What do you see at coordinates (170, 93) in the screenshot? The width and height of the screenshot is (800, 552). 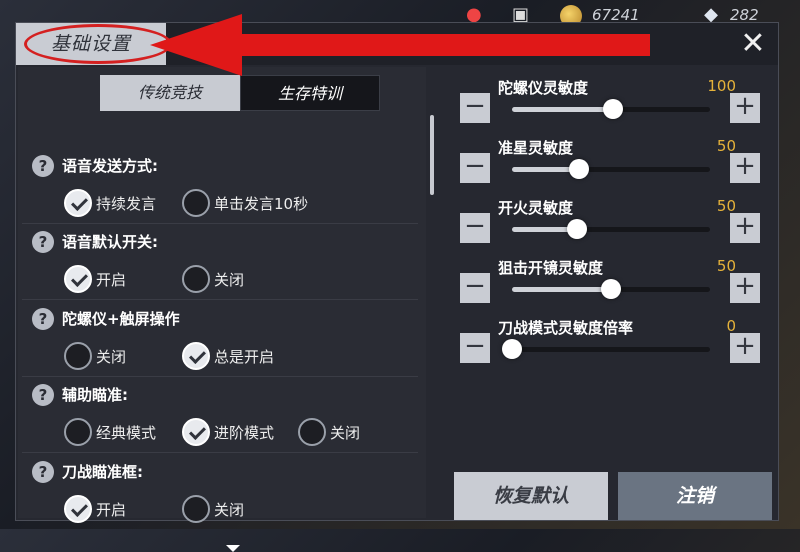 I see `subtab-classic: 传统竞技` at bounding box center [170, 93].